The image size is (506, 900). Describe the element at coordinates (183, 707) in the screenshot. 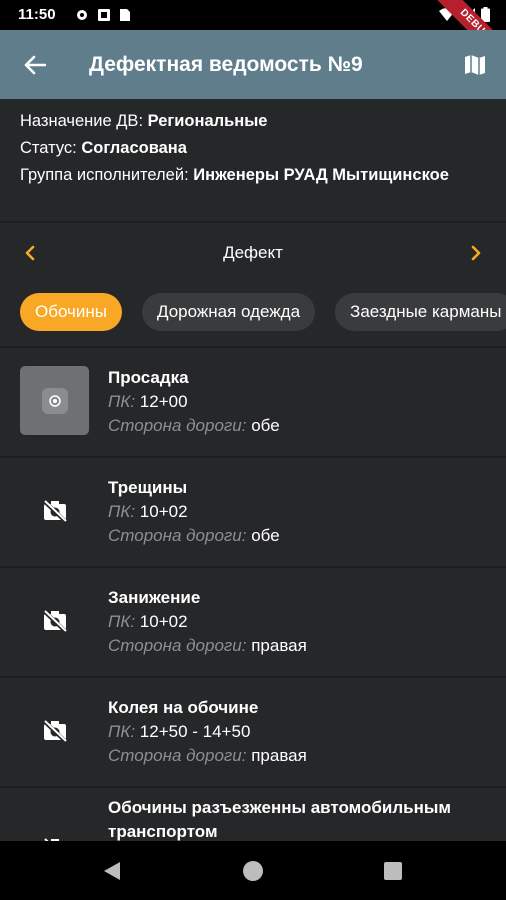

I see `defect-name: Колея на обочине` at that location.